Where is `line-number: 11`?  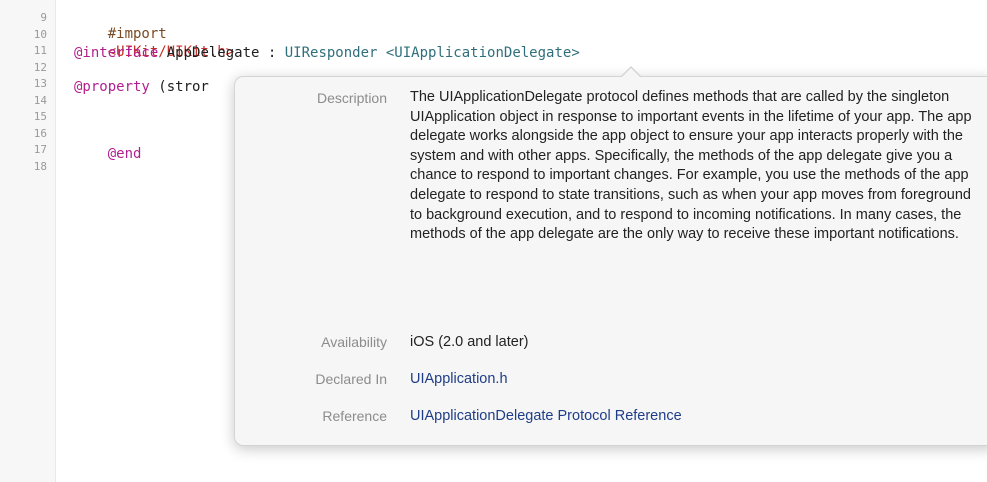 line-number: 11 is located at coordinates (40, 50).